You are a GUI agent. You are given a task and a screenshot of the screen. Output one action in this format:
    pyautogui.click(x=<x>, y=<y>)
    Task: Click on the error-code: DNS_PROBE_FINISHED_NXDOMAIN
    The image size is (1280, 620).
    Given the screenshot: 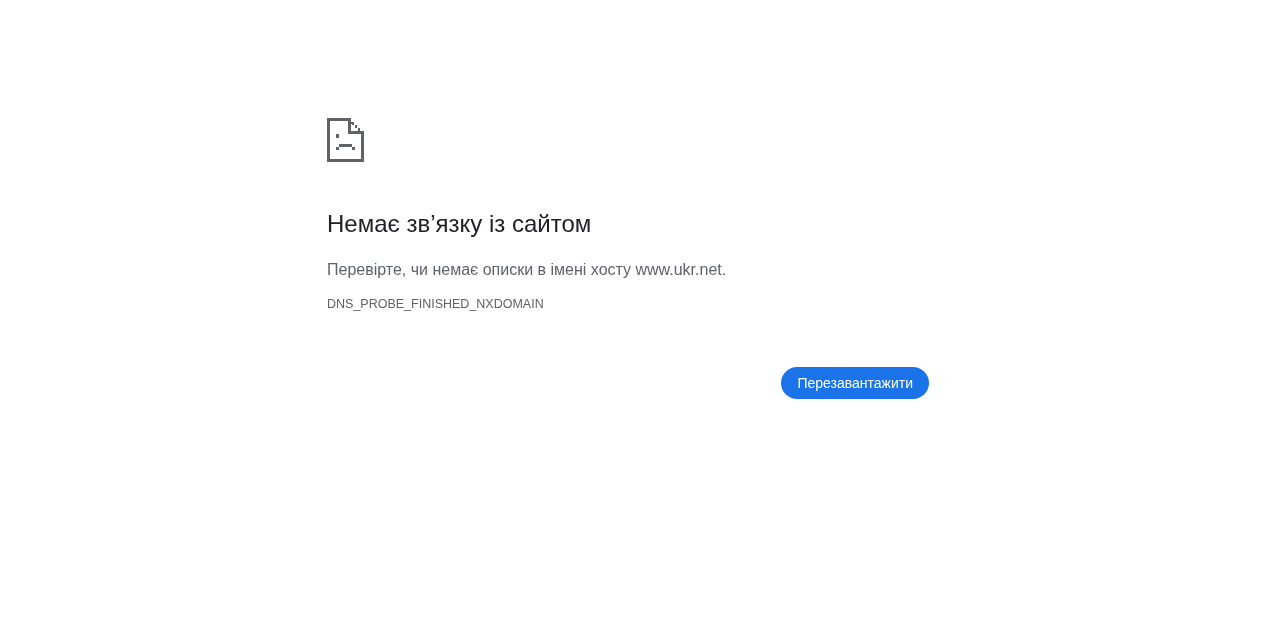 What is the action you would take?
    pyautogui.click(x=435, y=304)
    